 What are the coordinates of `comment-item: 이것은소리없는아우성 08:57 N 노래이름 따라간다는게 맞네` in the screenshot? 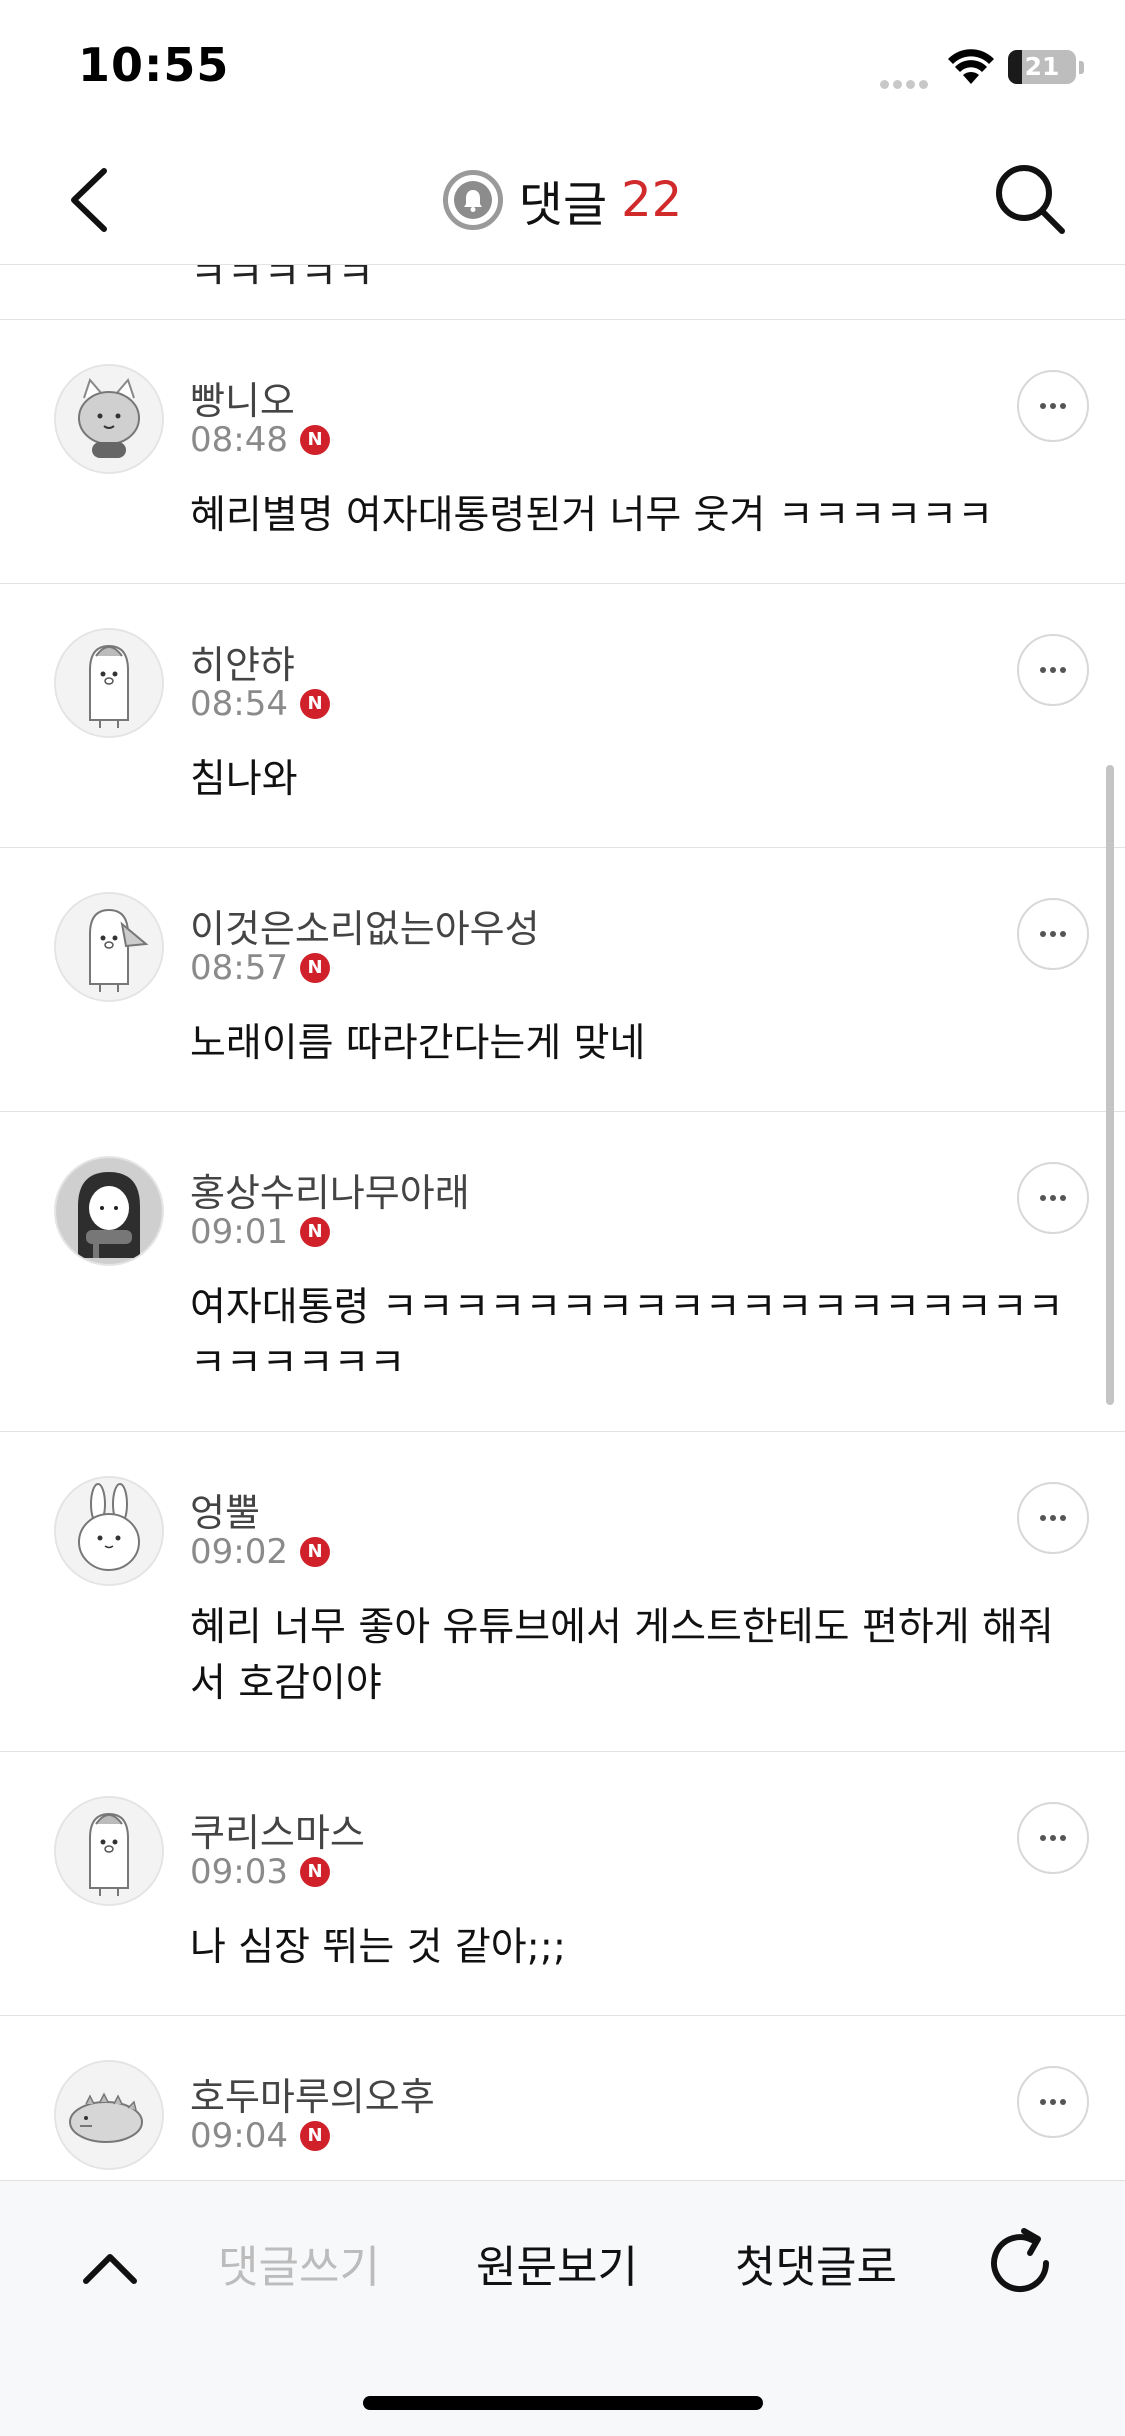 It's located at (562, 980).